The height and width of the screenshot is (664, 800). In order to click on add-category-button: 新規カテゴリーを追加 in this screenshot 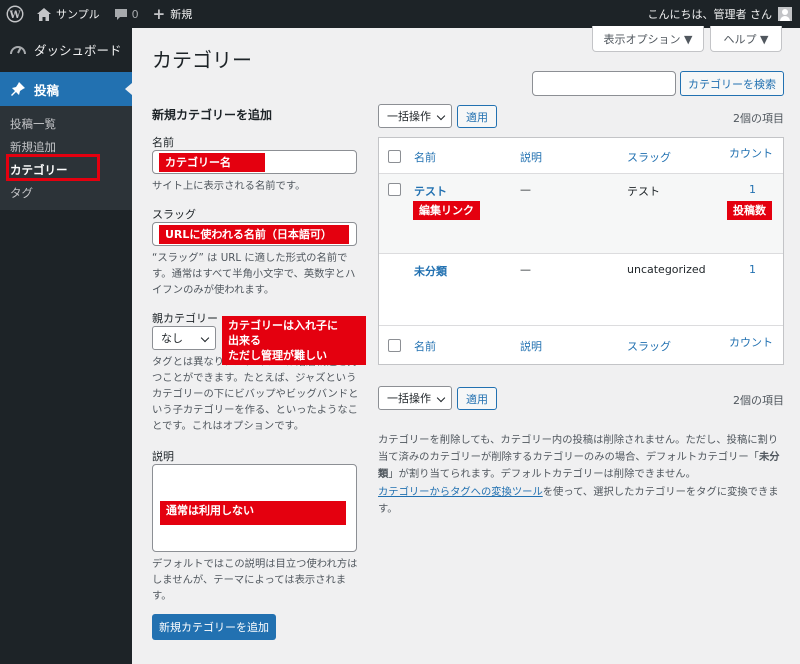, I will do `click(214, 627)`.